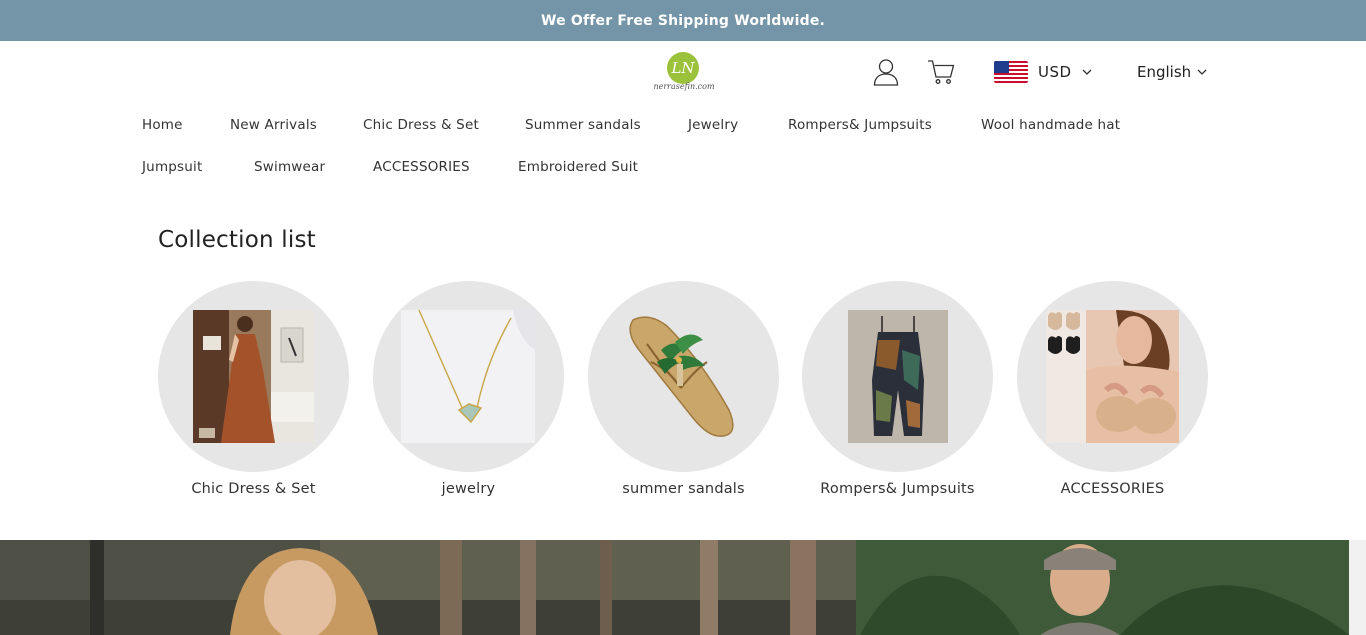  I want to click on announcement-bar: We Offer Free Shipping Worldwide., so click(683, 20).